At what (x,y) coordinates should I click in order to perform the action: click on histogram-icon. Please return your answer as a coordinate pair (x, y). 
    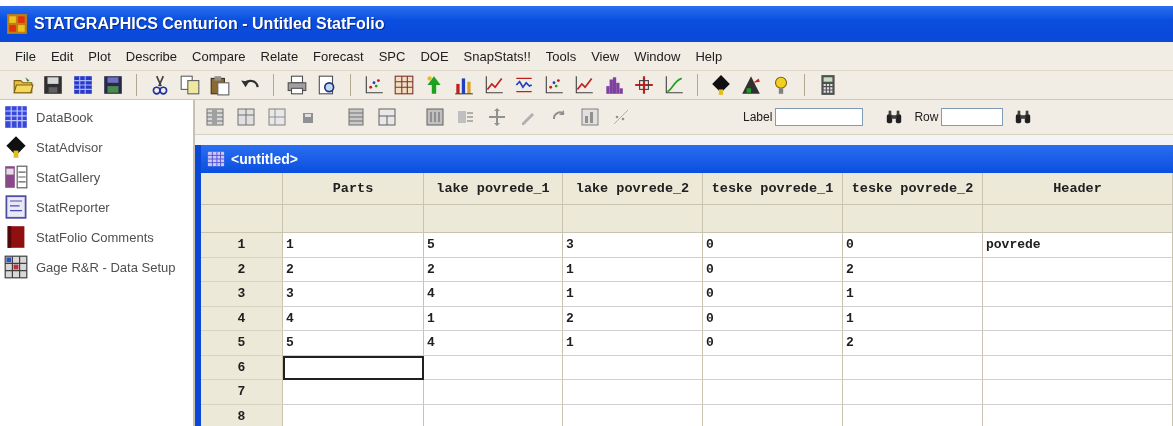
    Looking at the image, I should click on (614, 85).